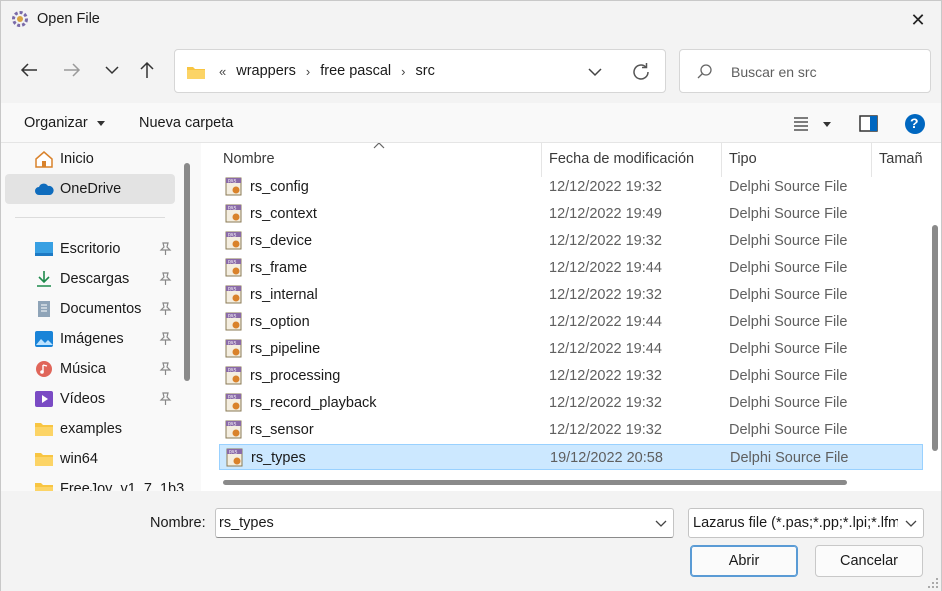 This screenshot has height=591, width=942. What do you see at coordinates (90, 217) in the screenshot?
I see `sidebar-divider` at bounding box center [90, 217].